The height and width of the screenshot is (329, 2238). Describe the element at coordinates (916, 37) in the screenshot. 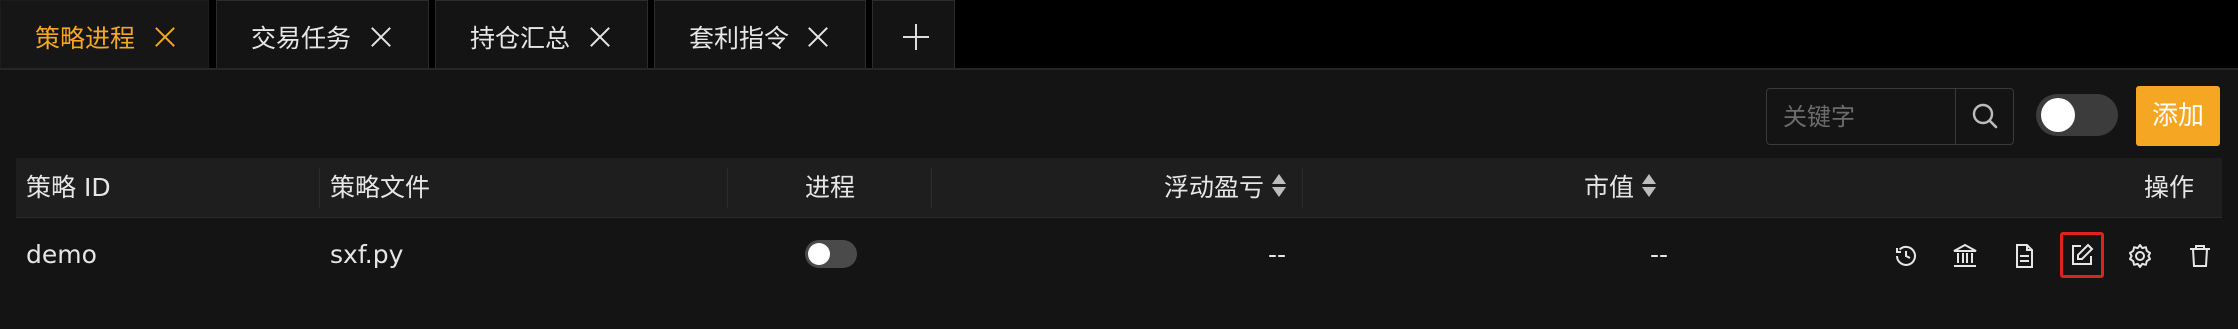

I see `plus-icon` at that location.